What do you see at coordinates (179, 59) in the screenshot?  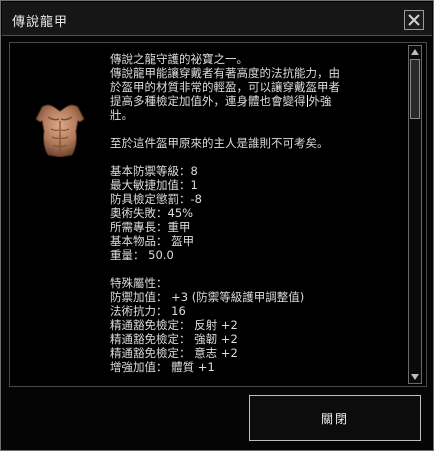 I see `description-line: 傳說之龍守護的祕寶之一。` at bounding box center [179, 59].